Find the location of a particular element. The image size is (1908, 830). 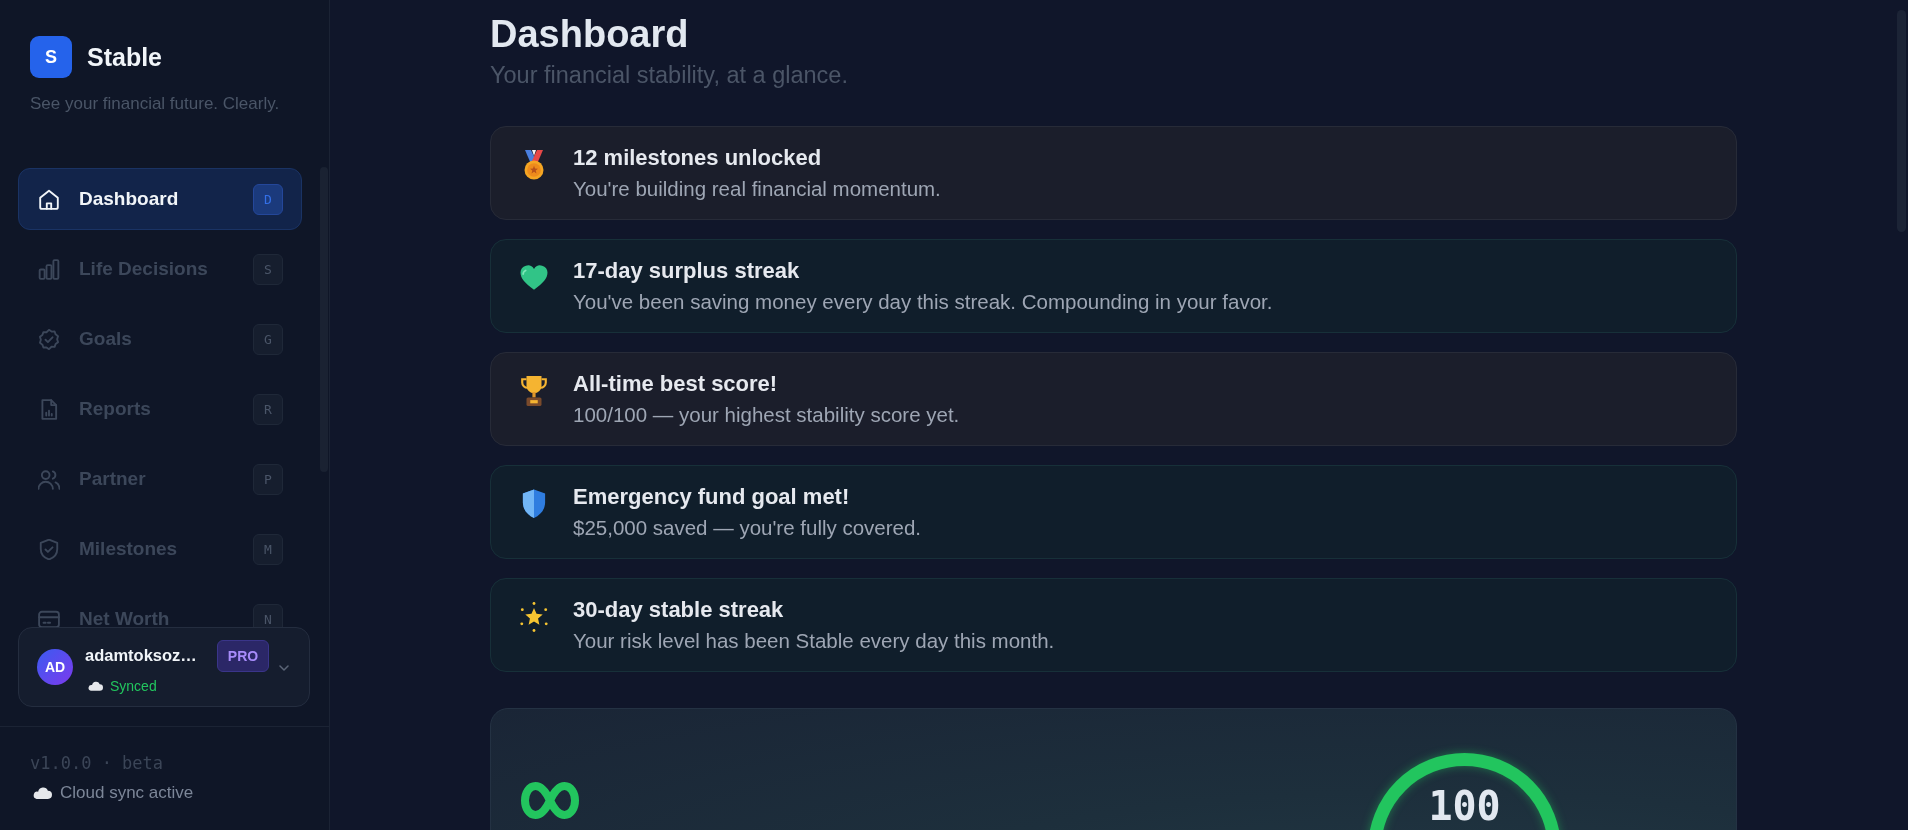

shortcut-key: N is located at coordinates (268, 615).